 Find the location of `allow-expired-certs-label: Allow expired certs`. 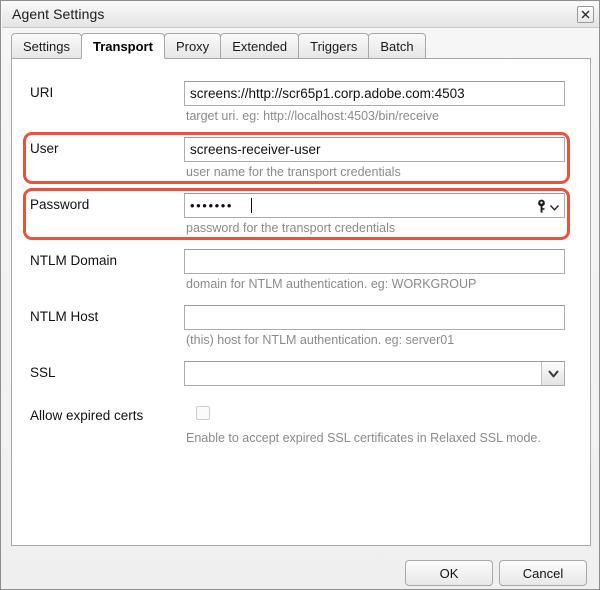

allow-expired-certs-label: Allow expired certs is located at coordinates (87, 415).